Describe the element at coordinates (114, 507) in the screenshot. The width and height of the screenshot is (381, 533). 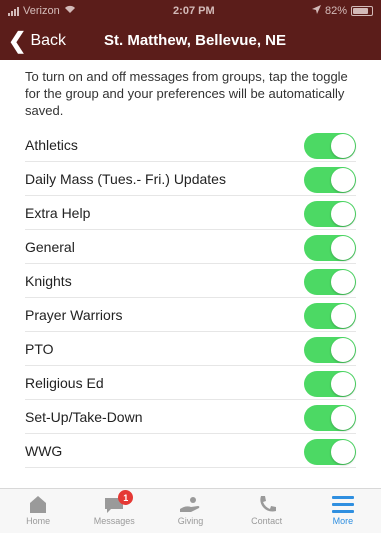
I see `tab-messages: Messages 1` at that location.